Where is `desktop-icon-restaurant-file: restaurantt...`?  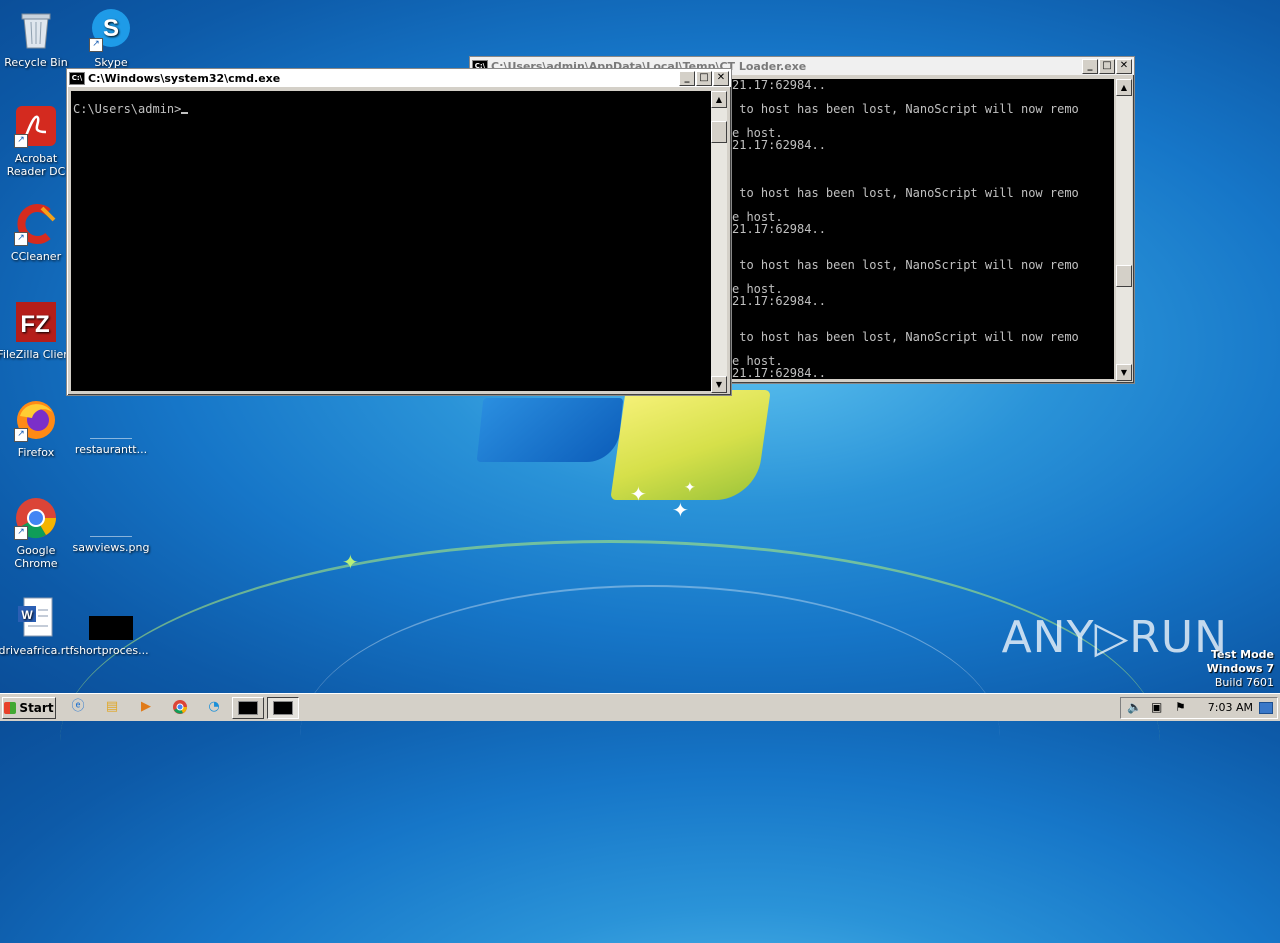
desktop-icon-restaurant-file: restaurantt... is located at coordinates (111, 427).